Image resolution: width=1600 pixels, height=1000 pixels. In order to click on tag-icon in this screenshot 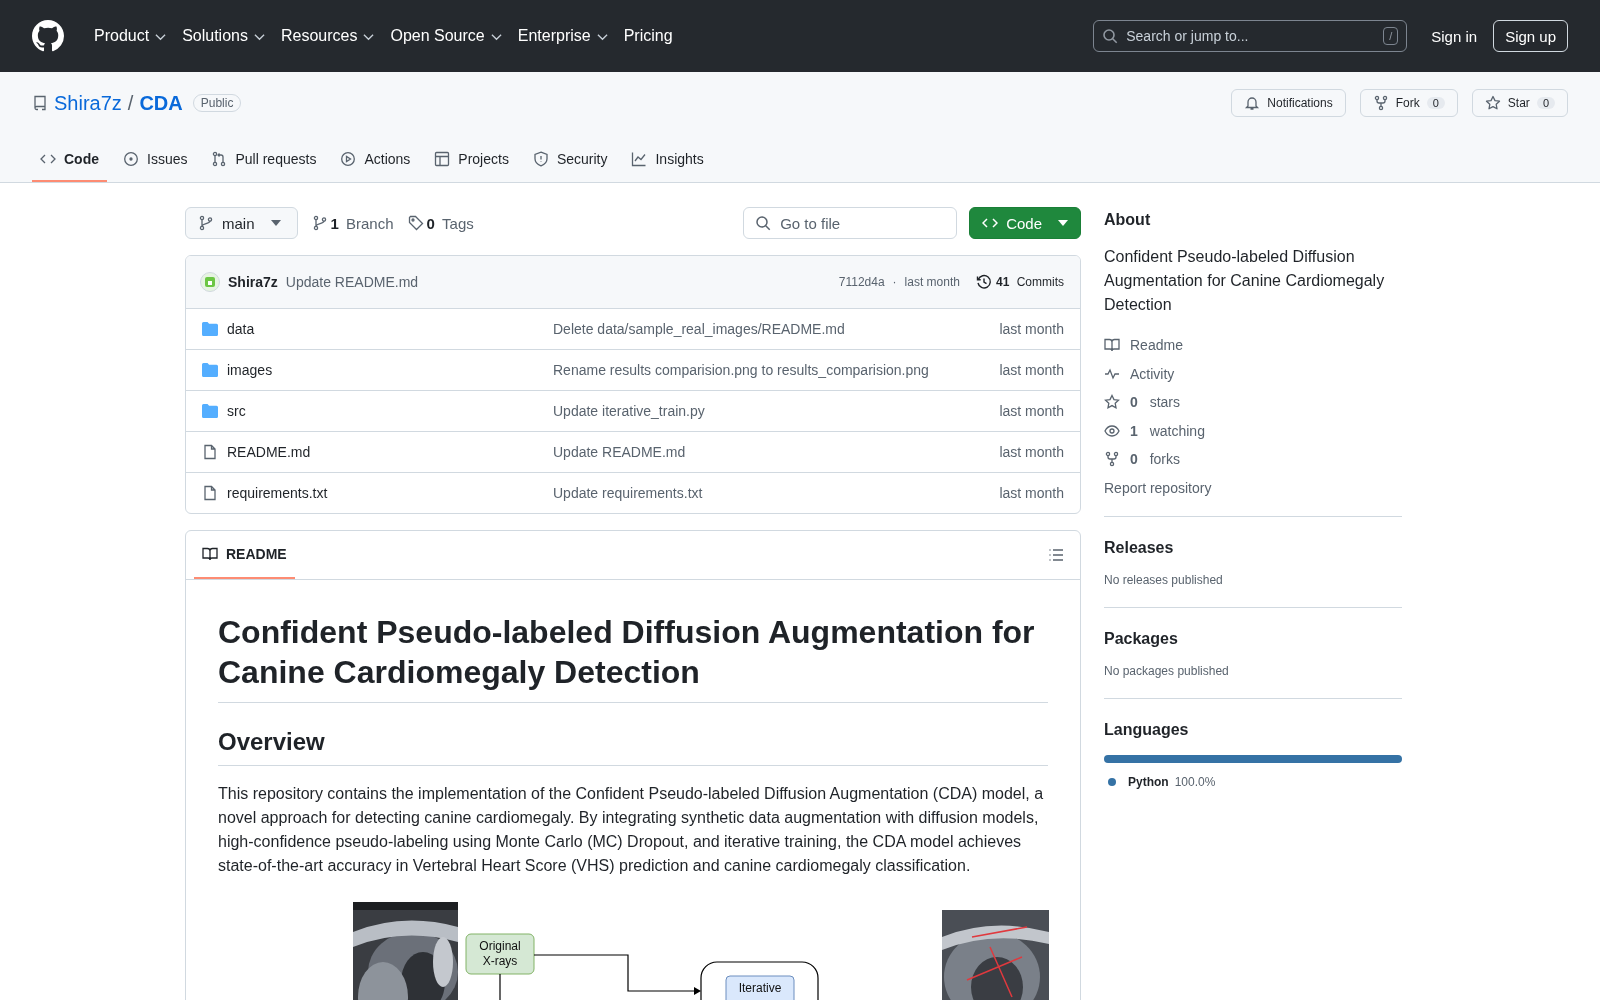, I will do `click(415, 223)`.